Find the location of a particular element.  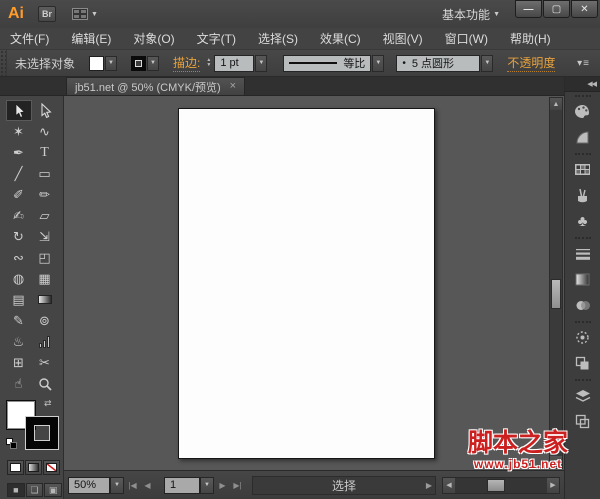

expand-panels-button: ◀◀ is located at coordinates (582, 84).